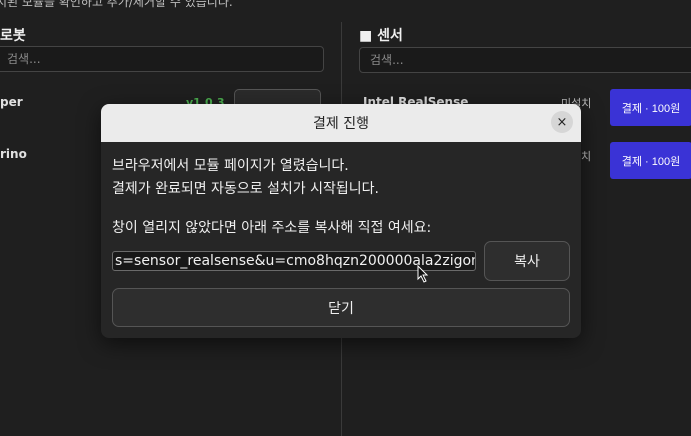 The width and height of the screenshot is (691, 436). Describe the element at coordinates (13, 154) in the screenshot. I see `robot-item-name: rino` at that location.